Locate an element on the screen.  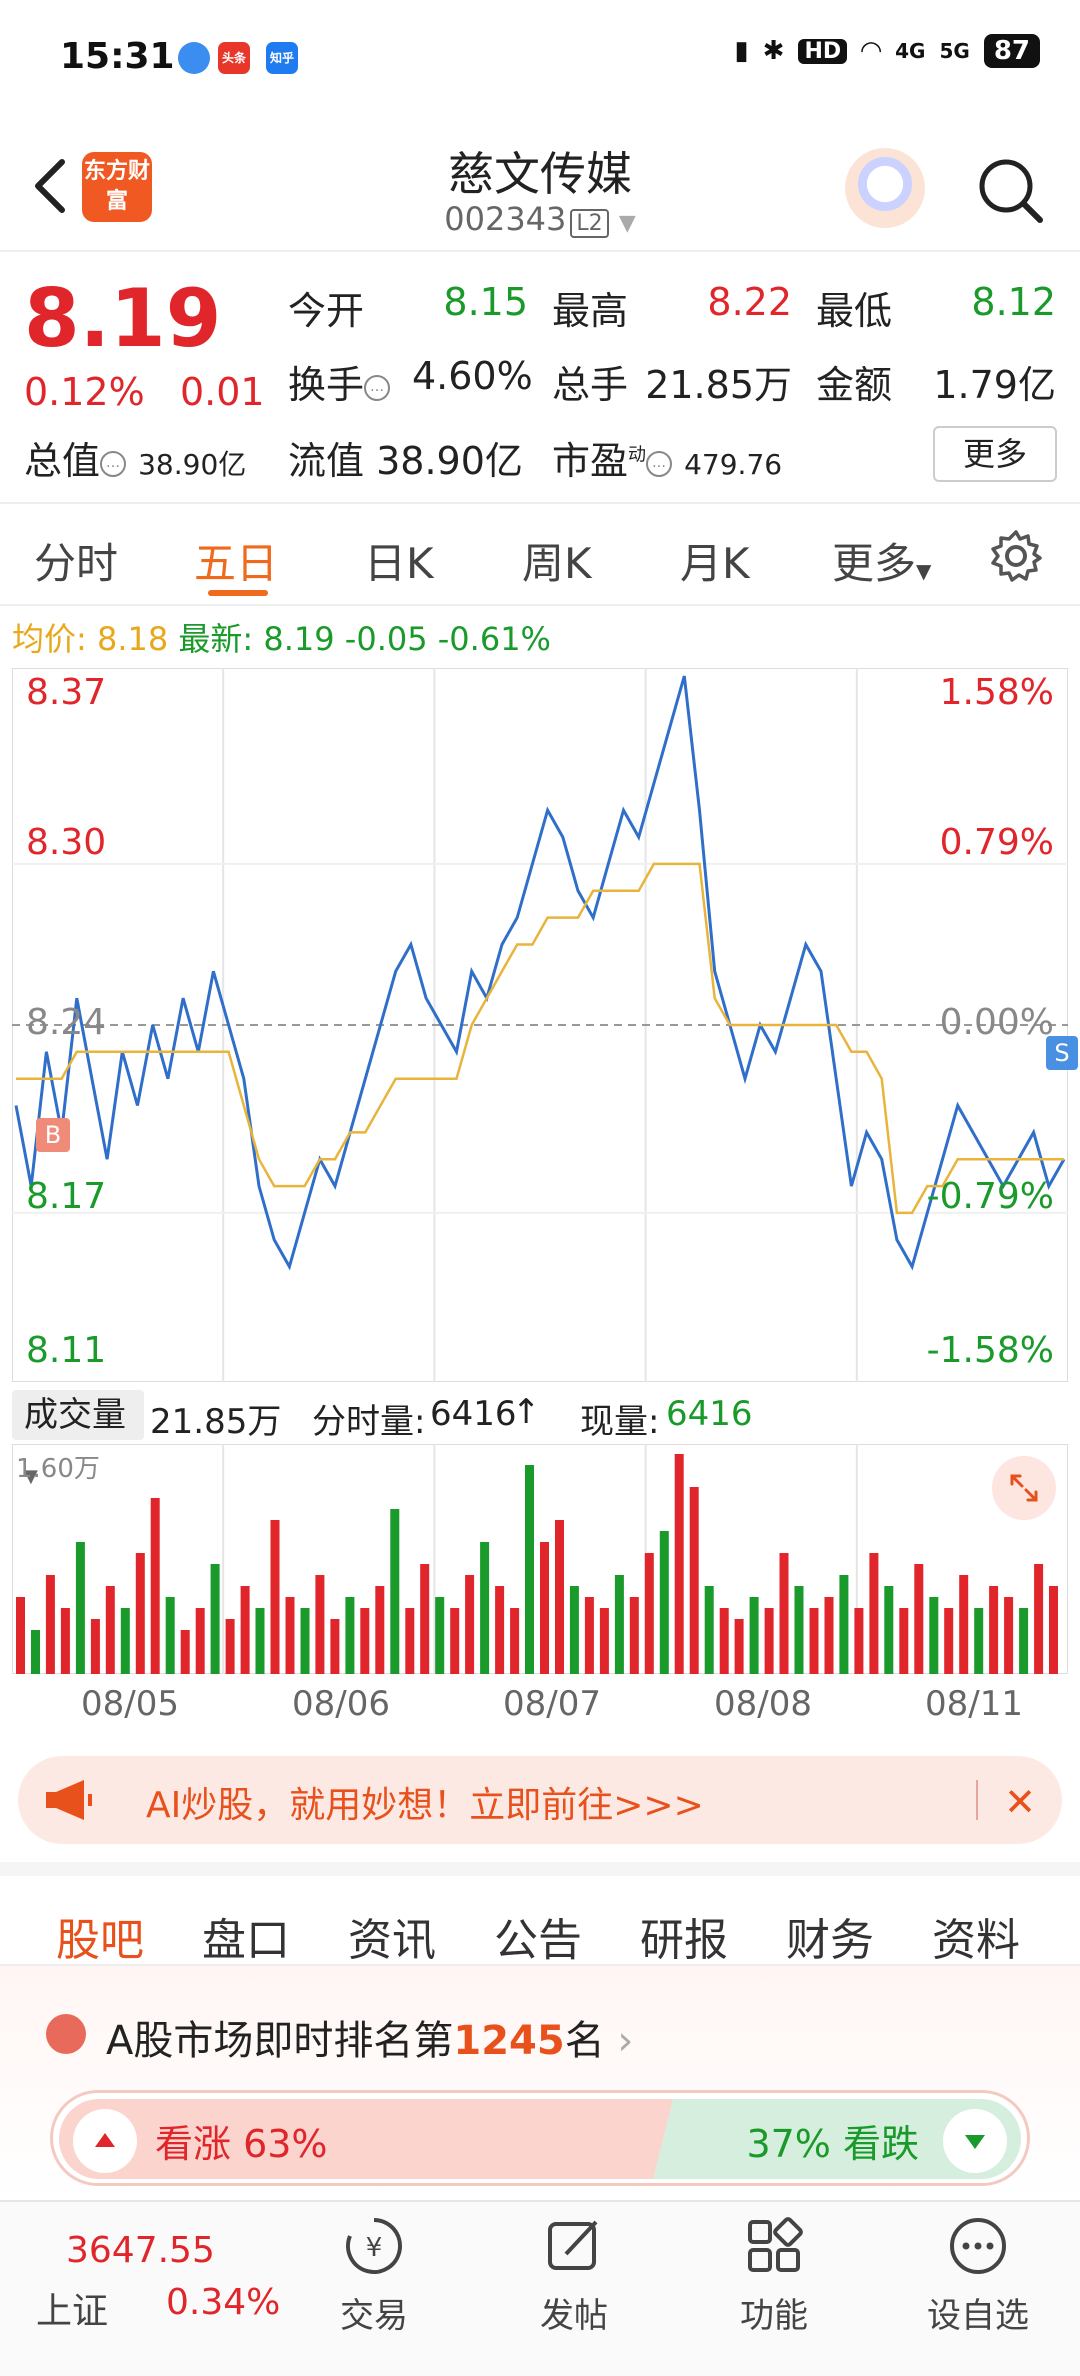
edit-icon is located at coordinates (573, 2245).